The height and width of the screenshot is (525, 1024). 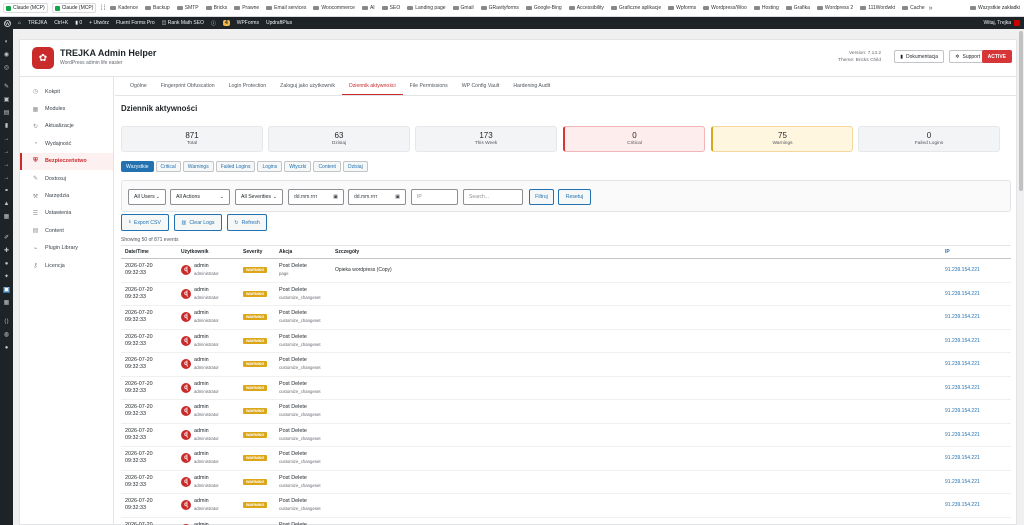 I want to click on sidebar-item-ustawienia: ☰ Ustawienia, so click(x=66, y=213).